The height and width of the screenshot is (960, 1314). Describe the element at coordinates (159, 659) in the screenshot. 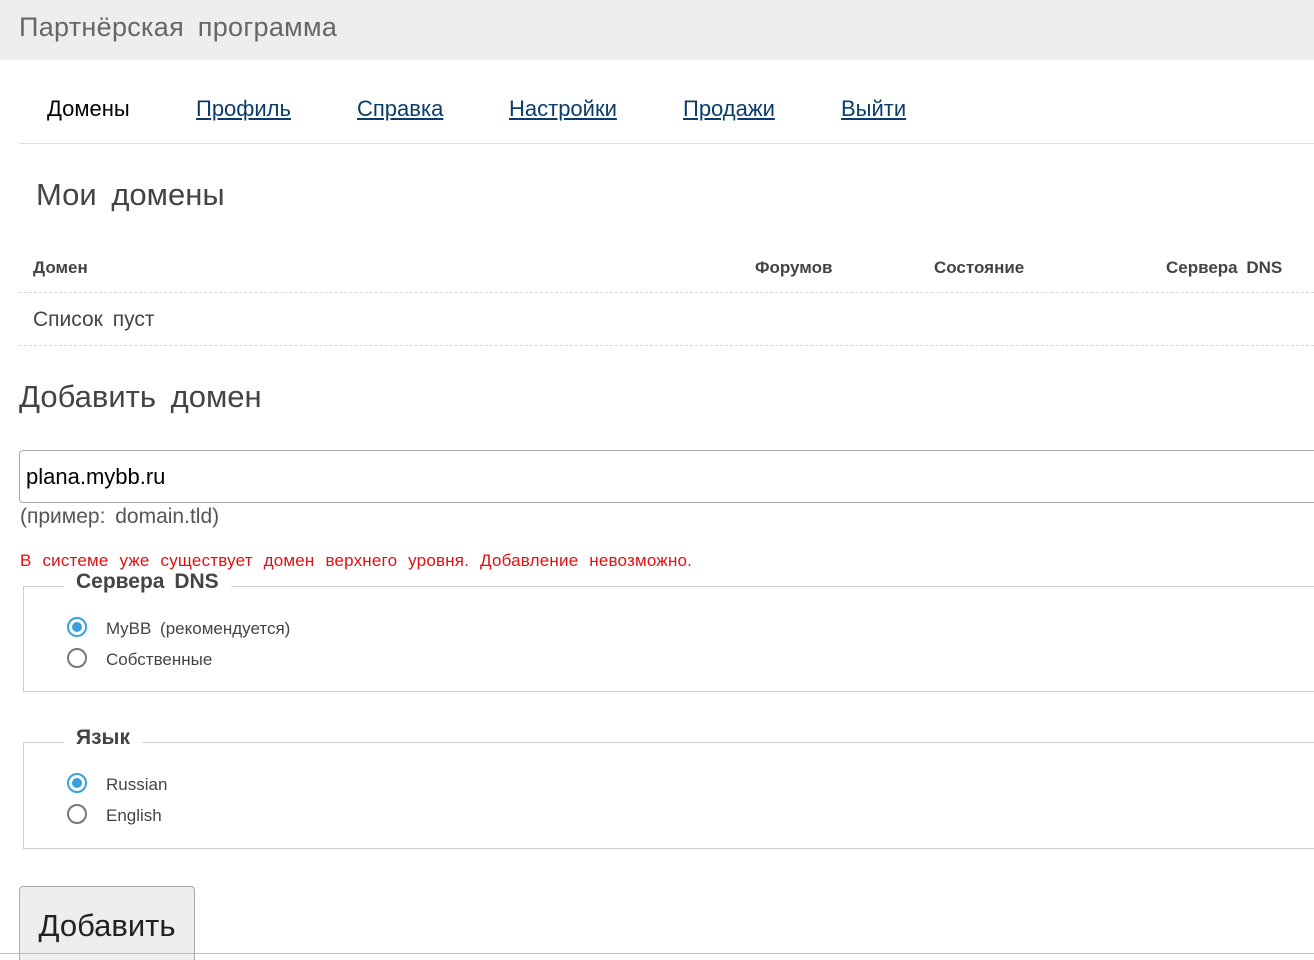

I see `dns-option-custom-label: Собственные` at that location.